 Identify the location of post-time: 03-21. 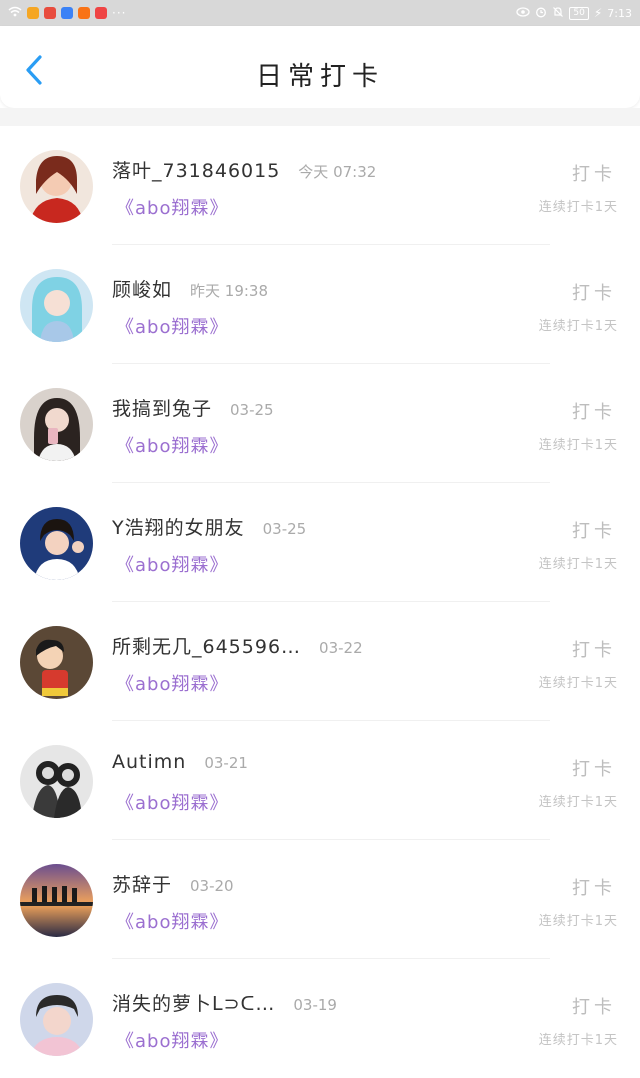
(226, 763).